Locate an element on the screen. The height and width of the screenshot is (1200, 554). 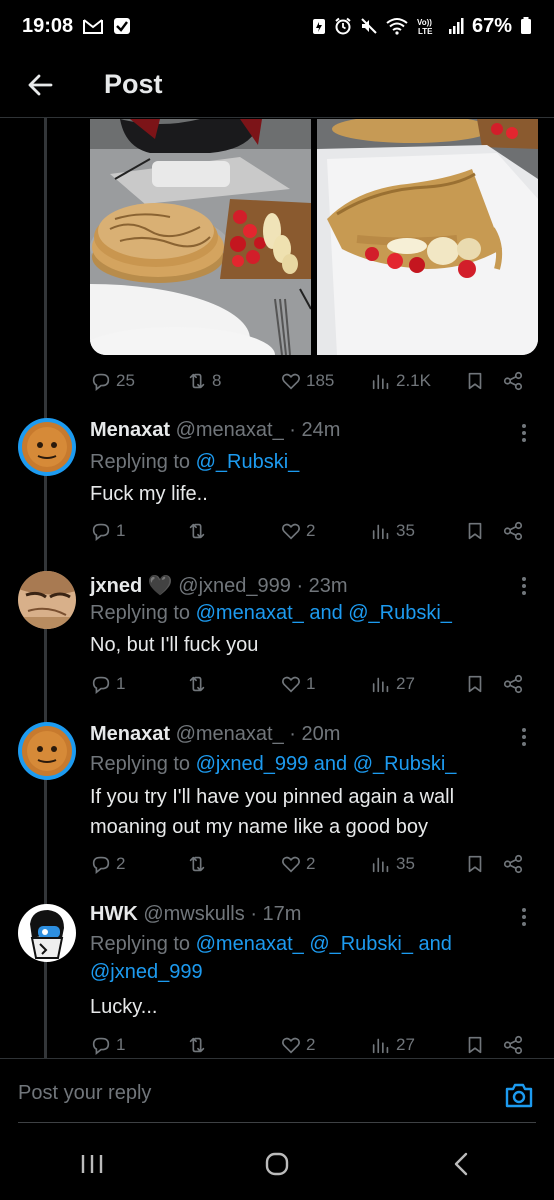
reply-button: 25 is located at coordinates (112, 381).